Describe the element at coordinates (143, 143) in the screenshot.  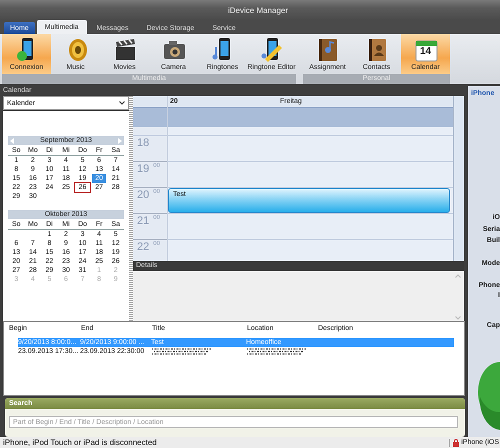
I see `hour-label: 18` at that location.